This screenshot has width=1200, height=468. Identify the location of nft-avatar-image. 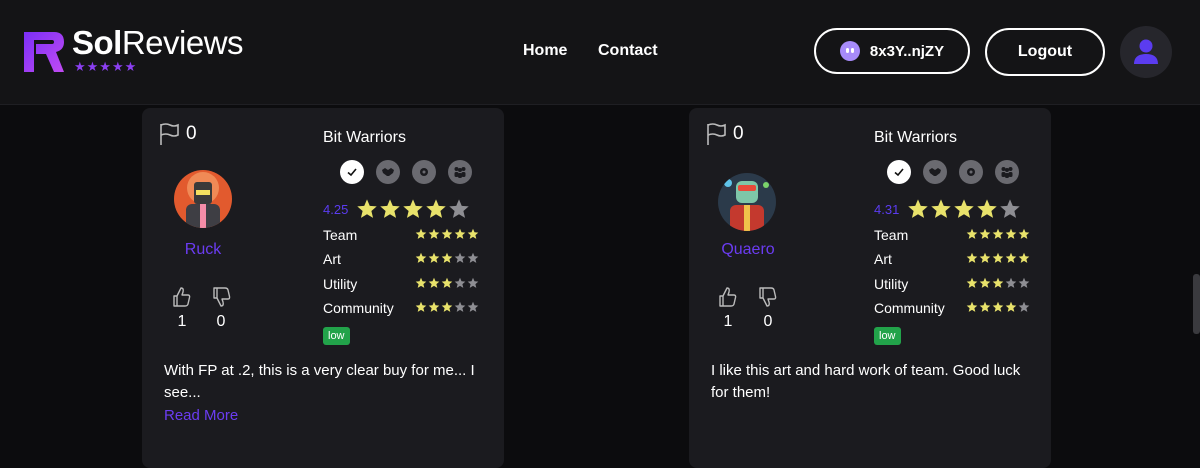
(203, 199).